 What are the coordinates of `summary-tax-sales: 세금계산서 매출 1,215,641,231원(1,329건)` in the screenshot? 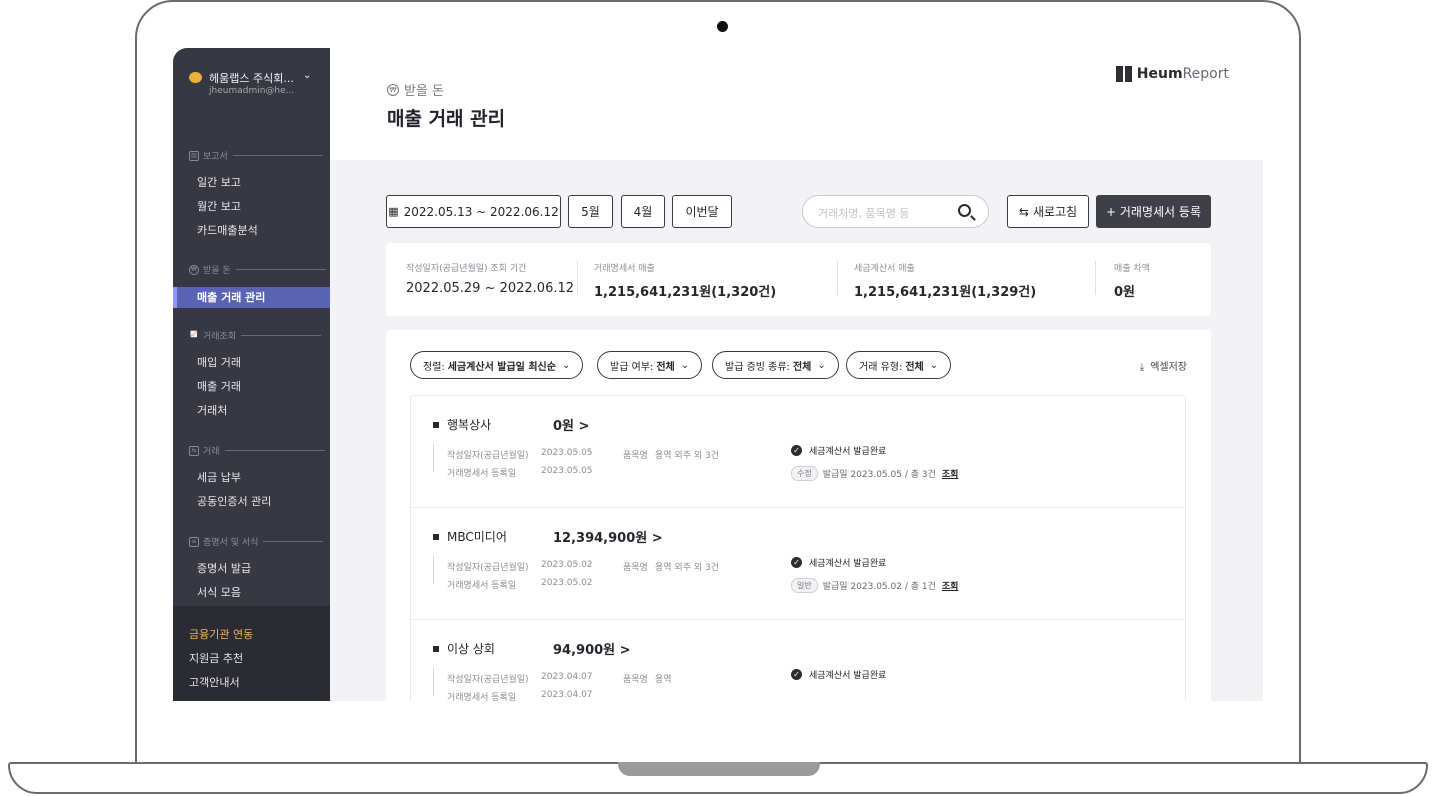 It's located at (945, 282).